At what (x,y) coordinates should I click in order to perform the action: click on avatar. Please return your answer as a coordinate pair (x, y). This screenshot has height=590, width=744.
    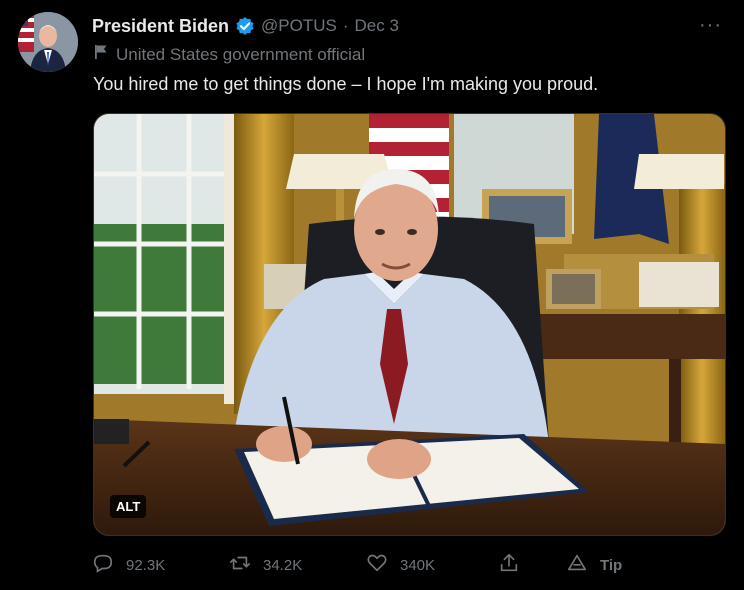
    Looking at the image, I should click on (48, 42).